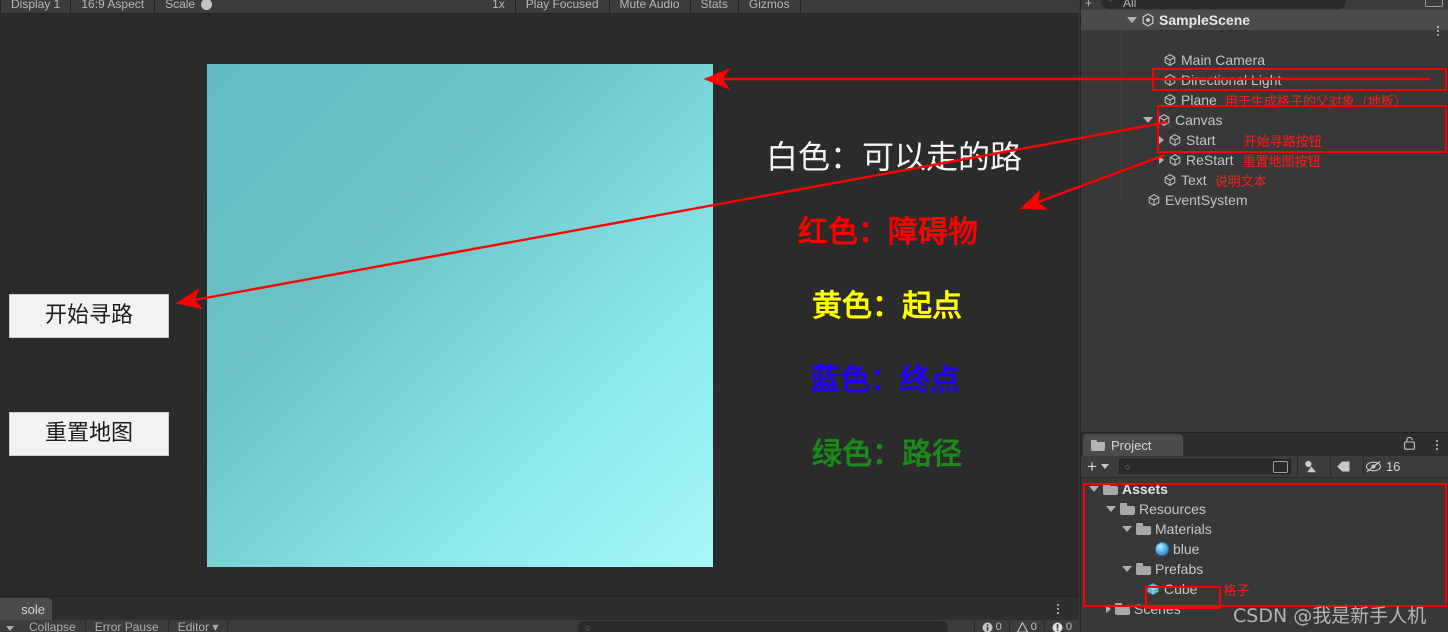 The image size is (1448, 632). What do you see at coordinates (1264, 489) in the screenshot?
I see `project-item-assets: Assets` at bounding box center [1264, 489].